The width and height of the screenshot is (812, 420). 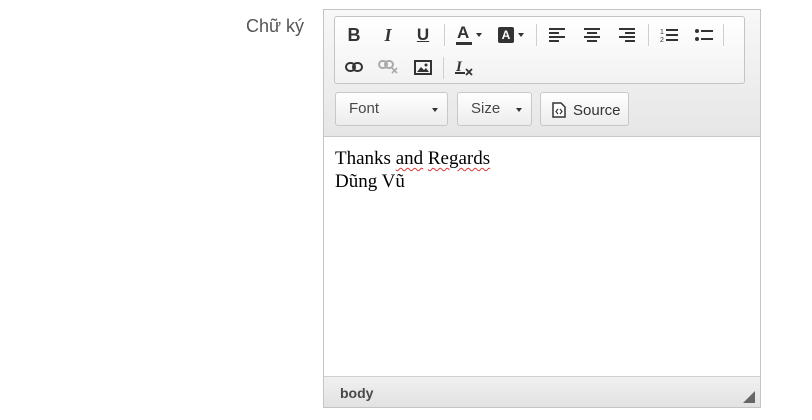 I want to click on unlink-icon, so click(x=388, y=67).